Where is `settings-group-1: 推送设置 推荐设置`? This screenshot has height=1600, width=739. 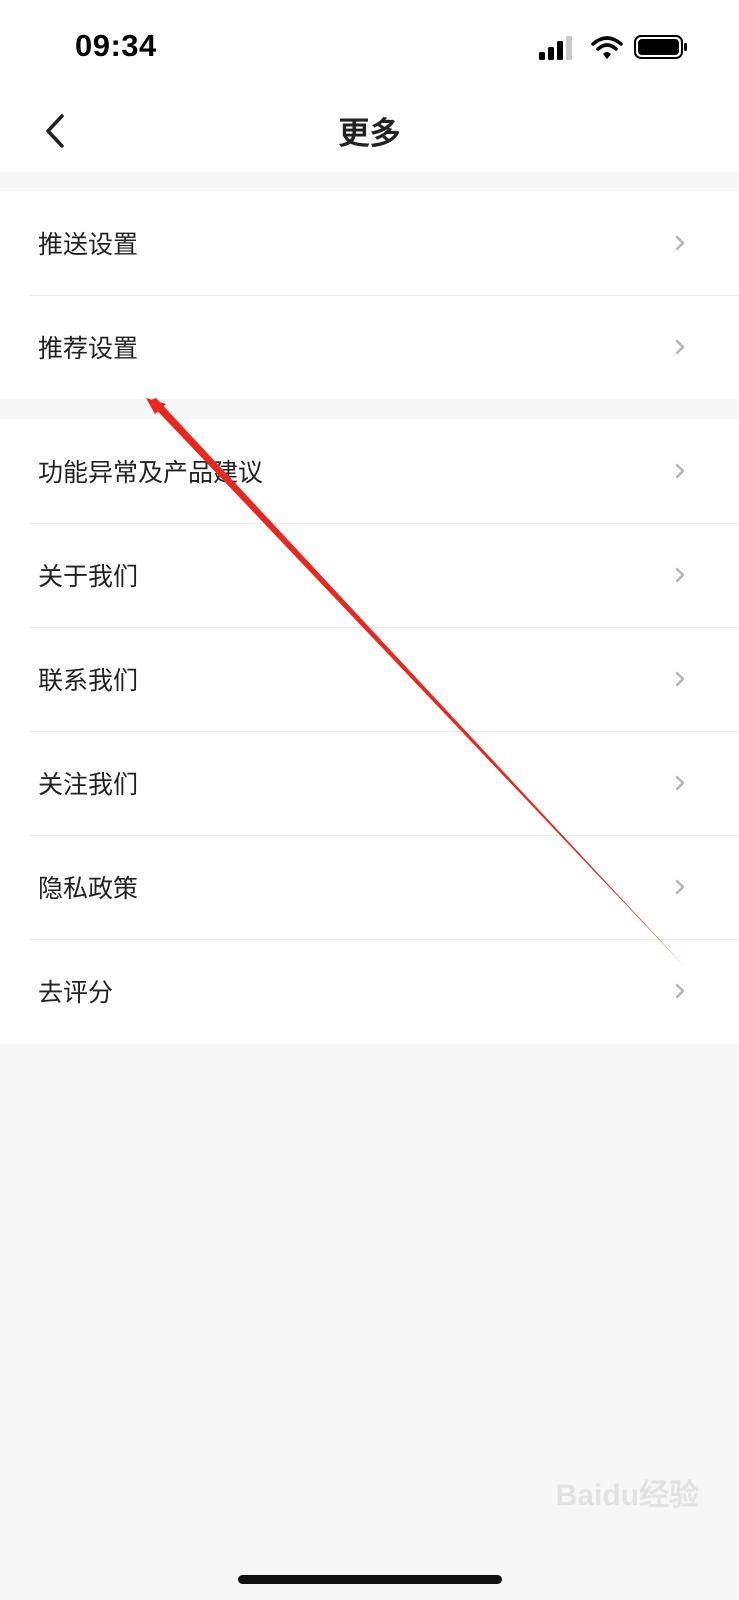 settings-group-1: 推送设置 推荐设置 is located at coordinates (369, 295).